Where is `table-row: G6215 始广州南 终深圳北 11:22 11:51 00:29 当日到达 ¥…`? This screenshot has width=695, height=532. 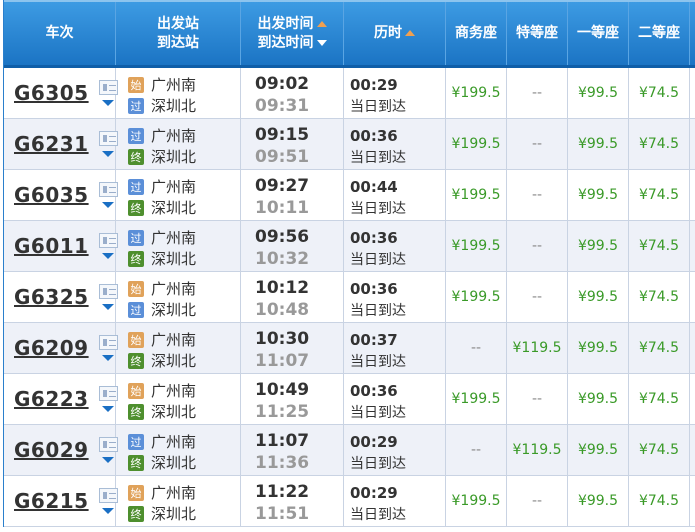
table-row: G6215 始广州南 终深圳北 11:22 11:51 00:29 当日到达 ¥… is located at coordinates (349, 501).